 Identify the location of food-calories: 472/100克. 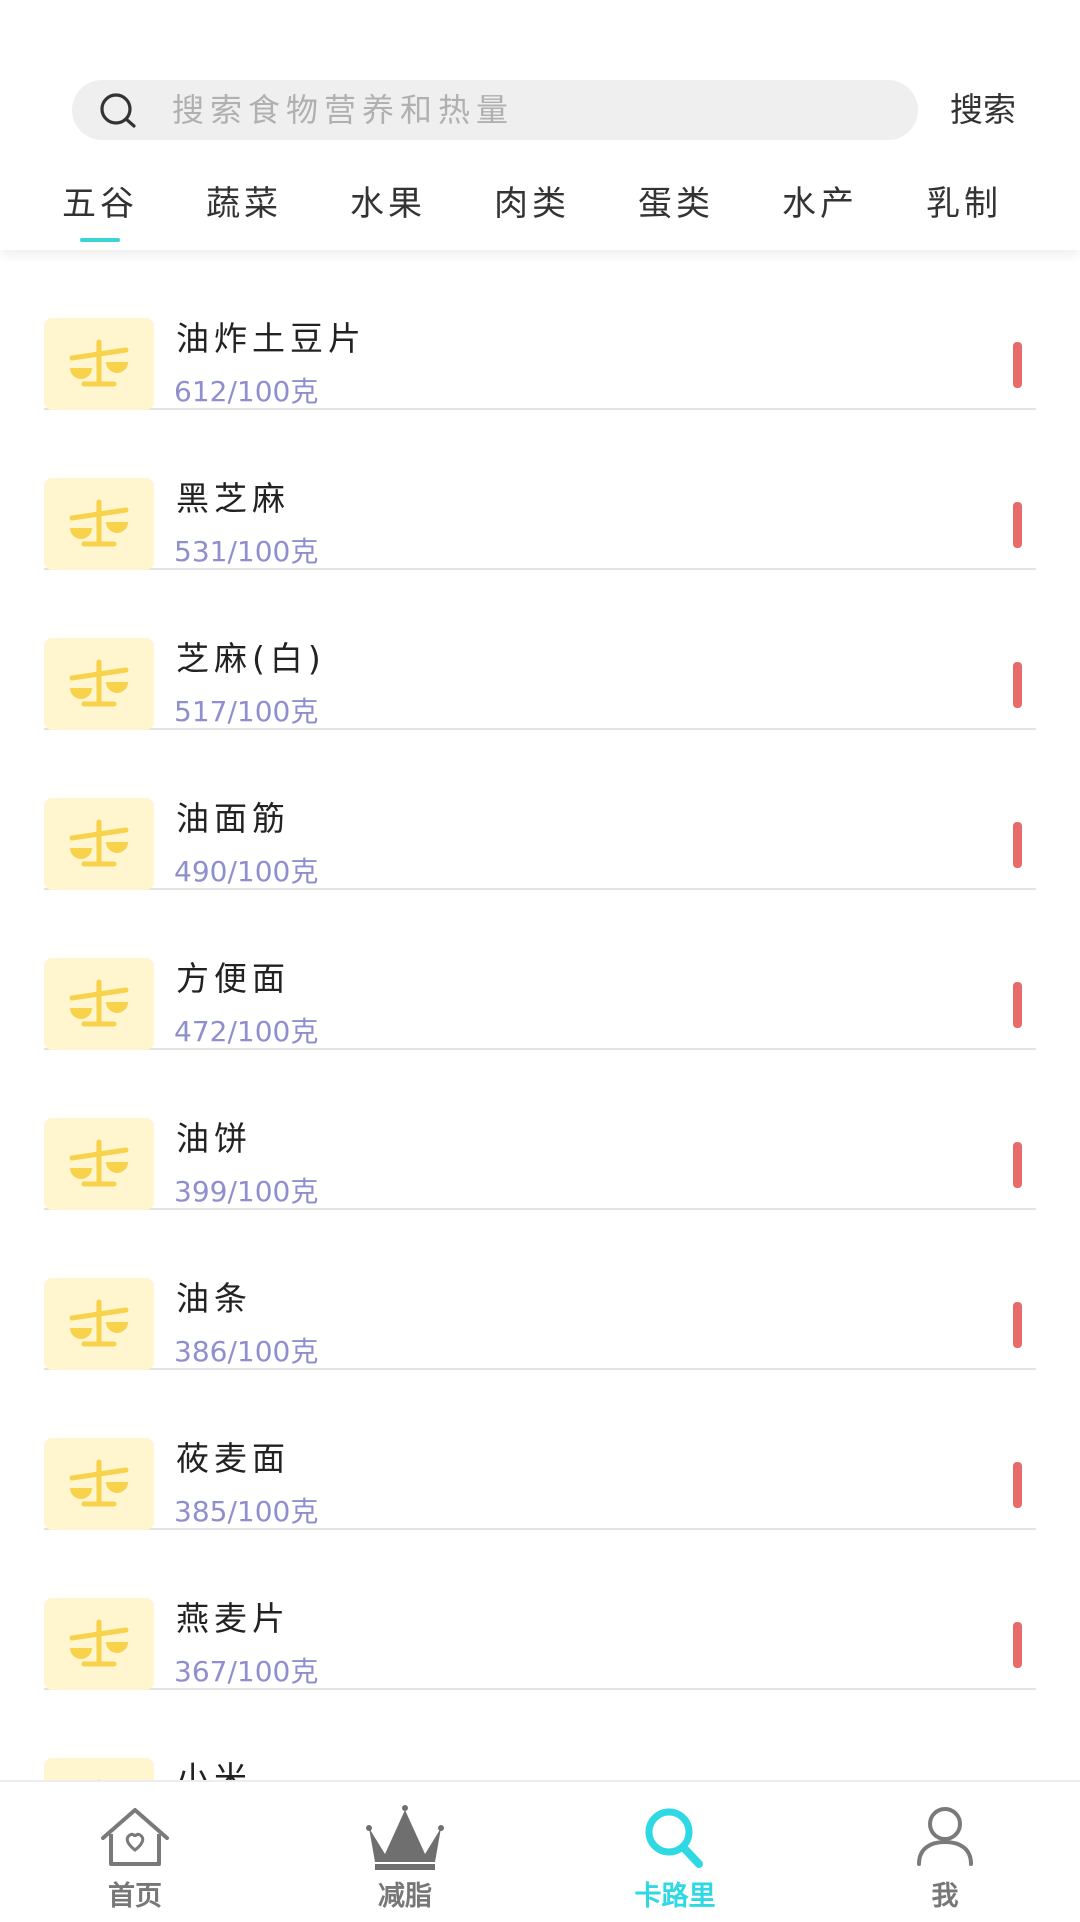
(246, 1031).